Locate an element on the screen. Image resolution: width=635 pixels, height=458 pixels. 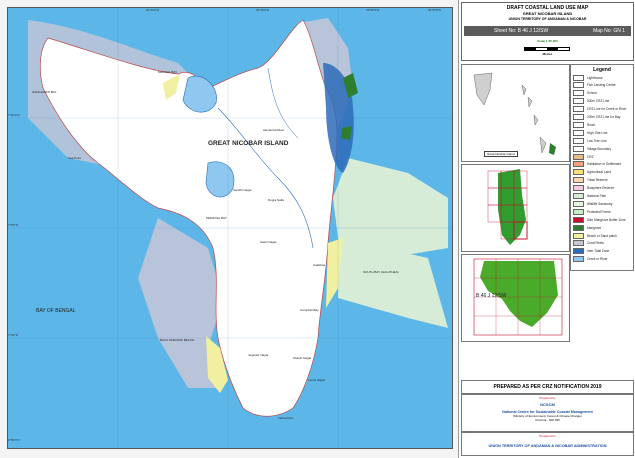
org-place: Chennai - 600 025 is located at coordinates (547, 420).